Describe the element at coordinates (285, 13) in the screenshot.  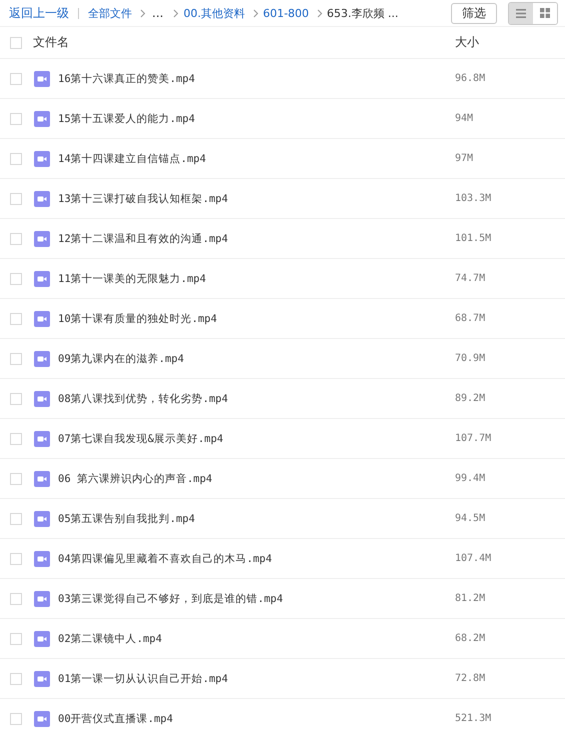
I see `breadcrumb-link: 601-800` at that location.